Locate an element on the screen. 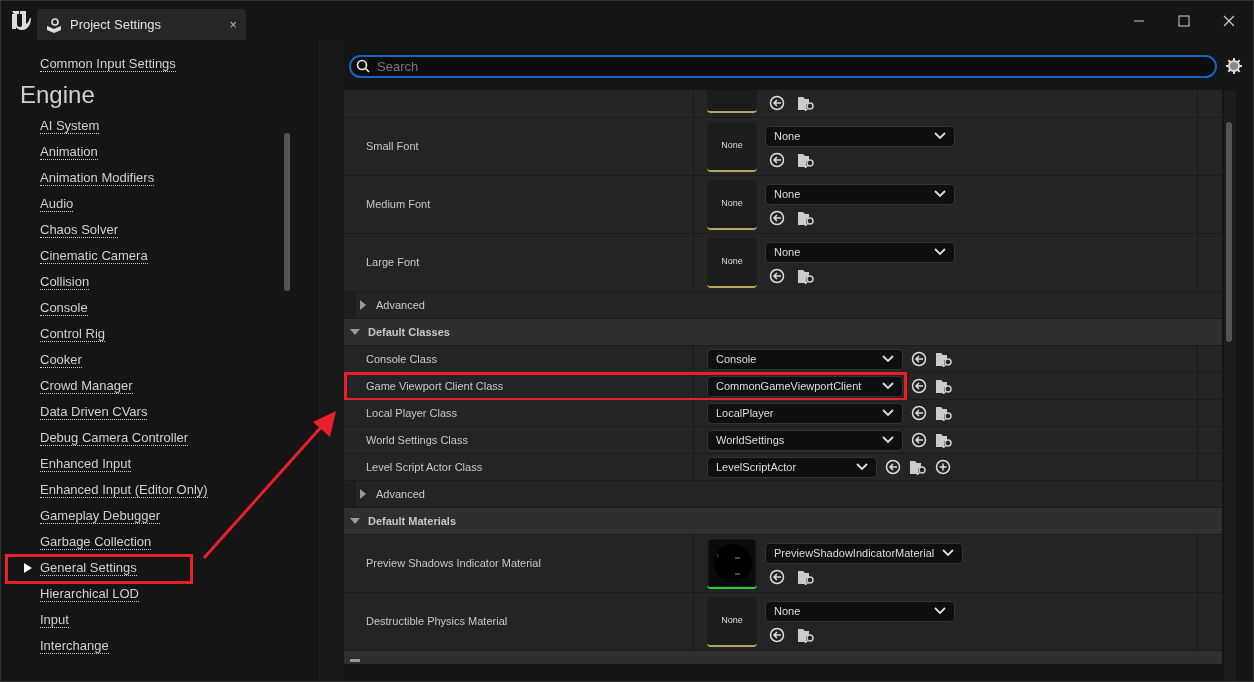  asset-dropdown: LocalPlayer is located at coordinates (805, 413).